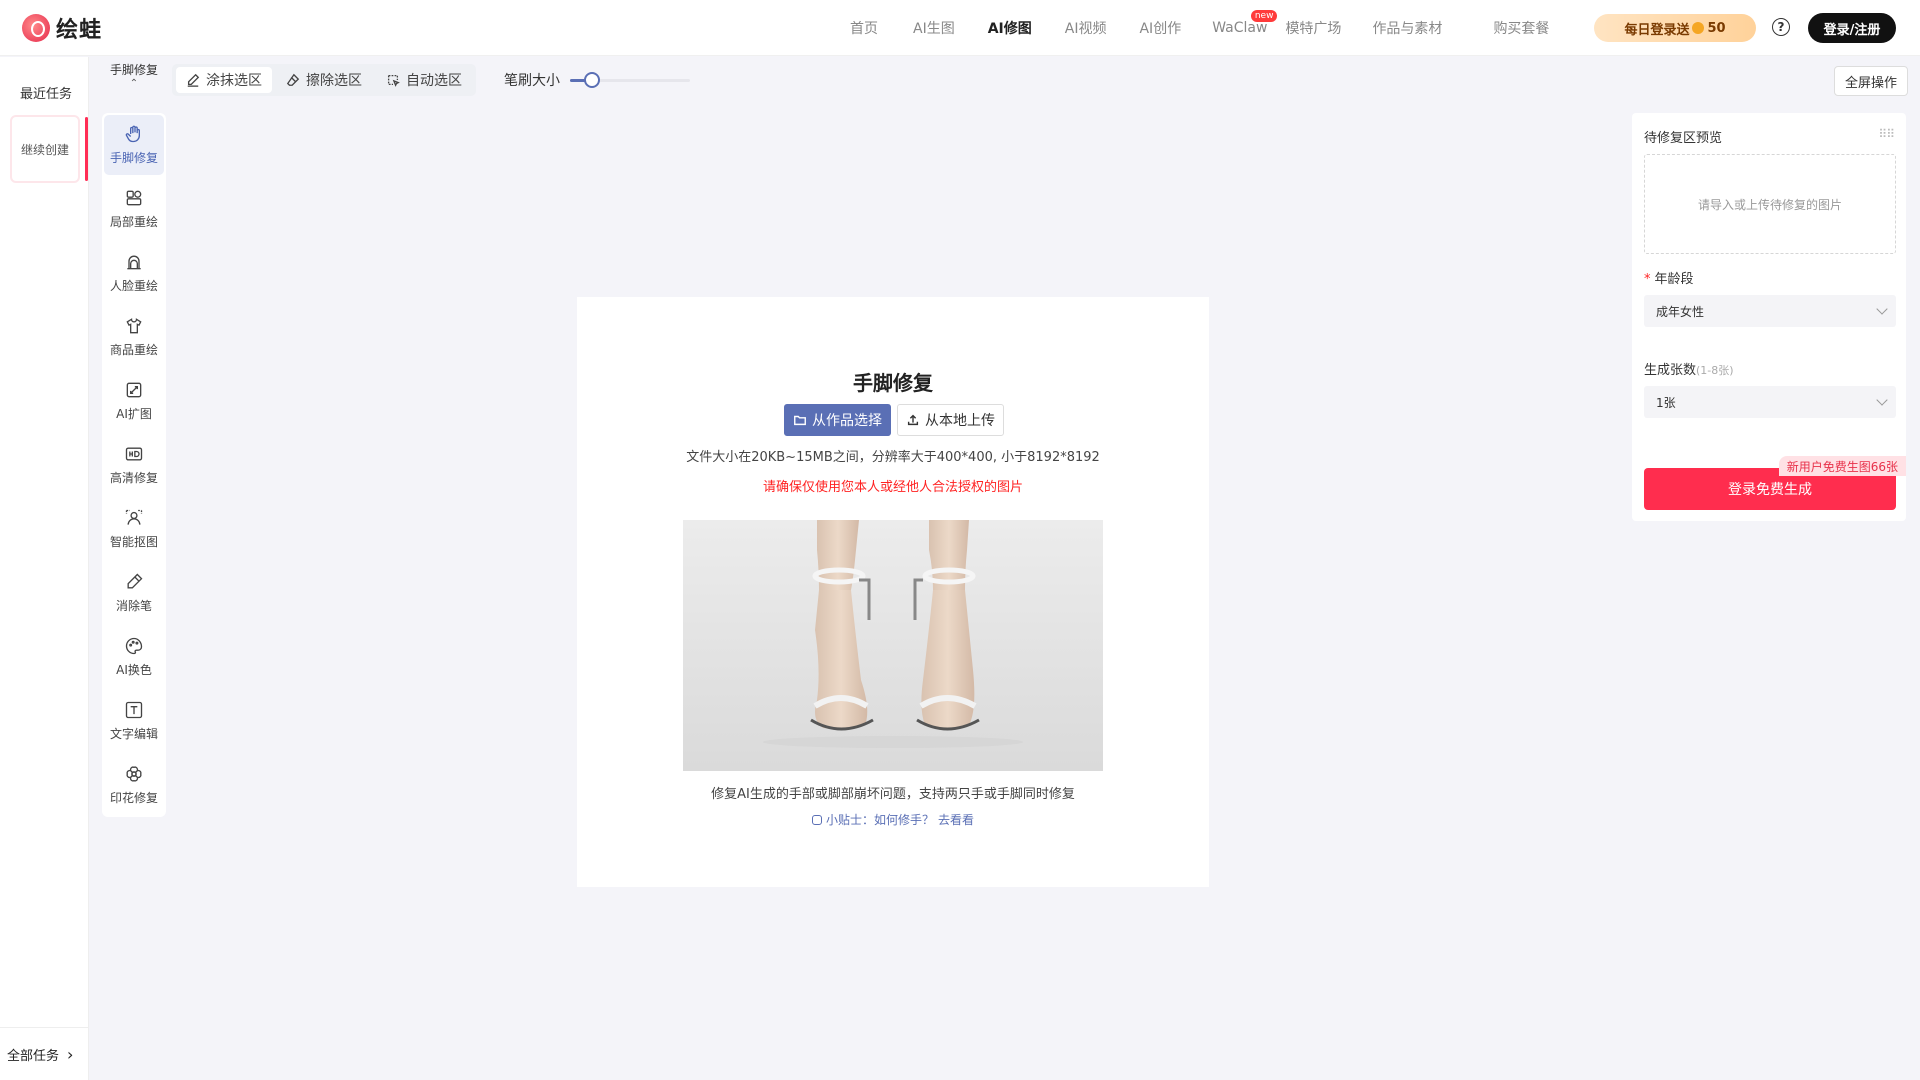 The image size is (1920, 1080). Describe the element at coordinates (800, 420) in the screenshot. I see `folder-icon` at that location.